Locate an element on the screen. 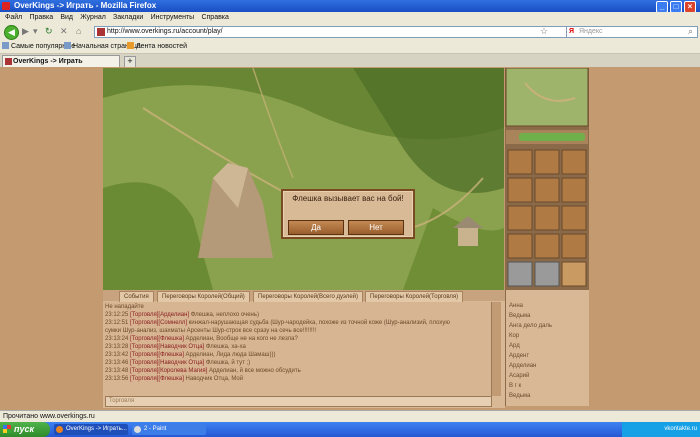  bookmark-news-feed: Лента новостей is located at coordinates (157, 46).